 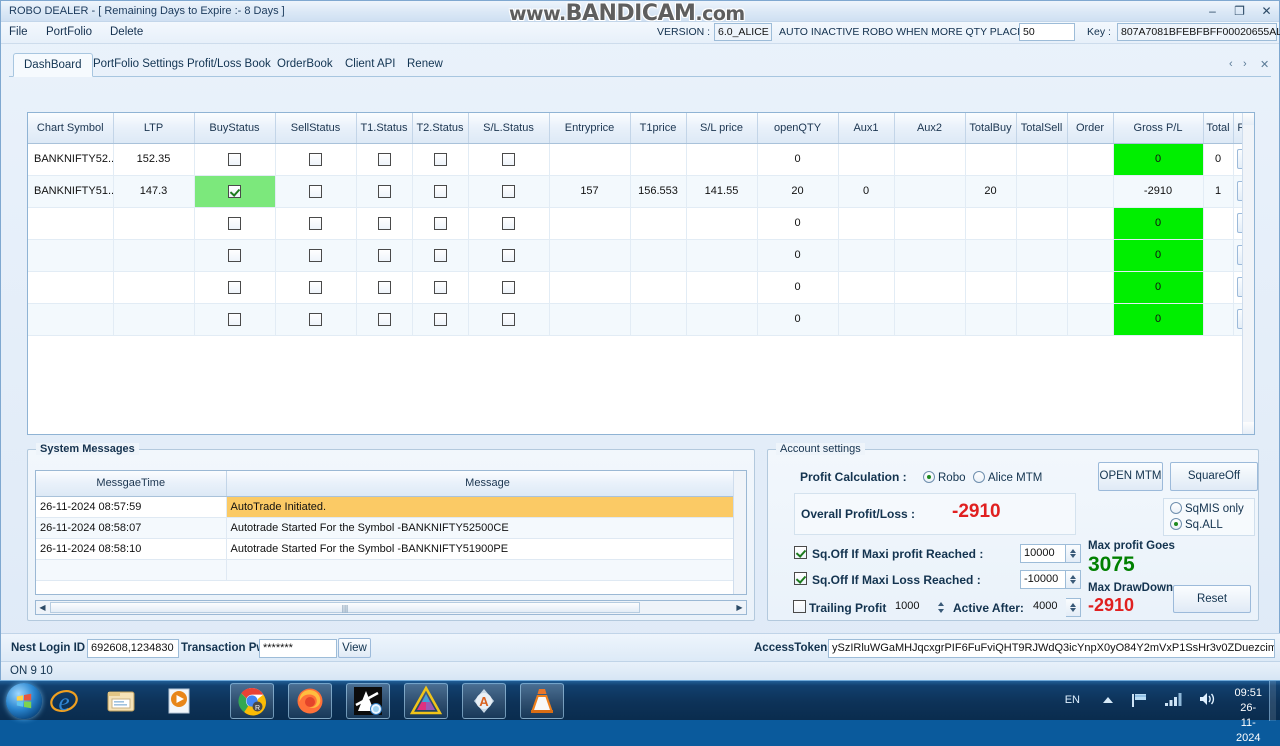 I want to click on transaction-pwd-input: *******, so click(x=298, y=648).